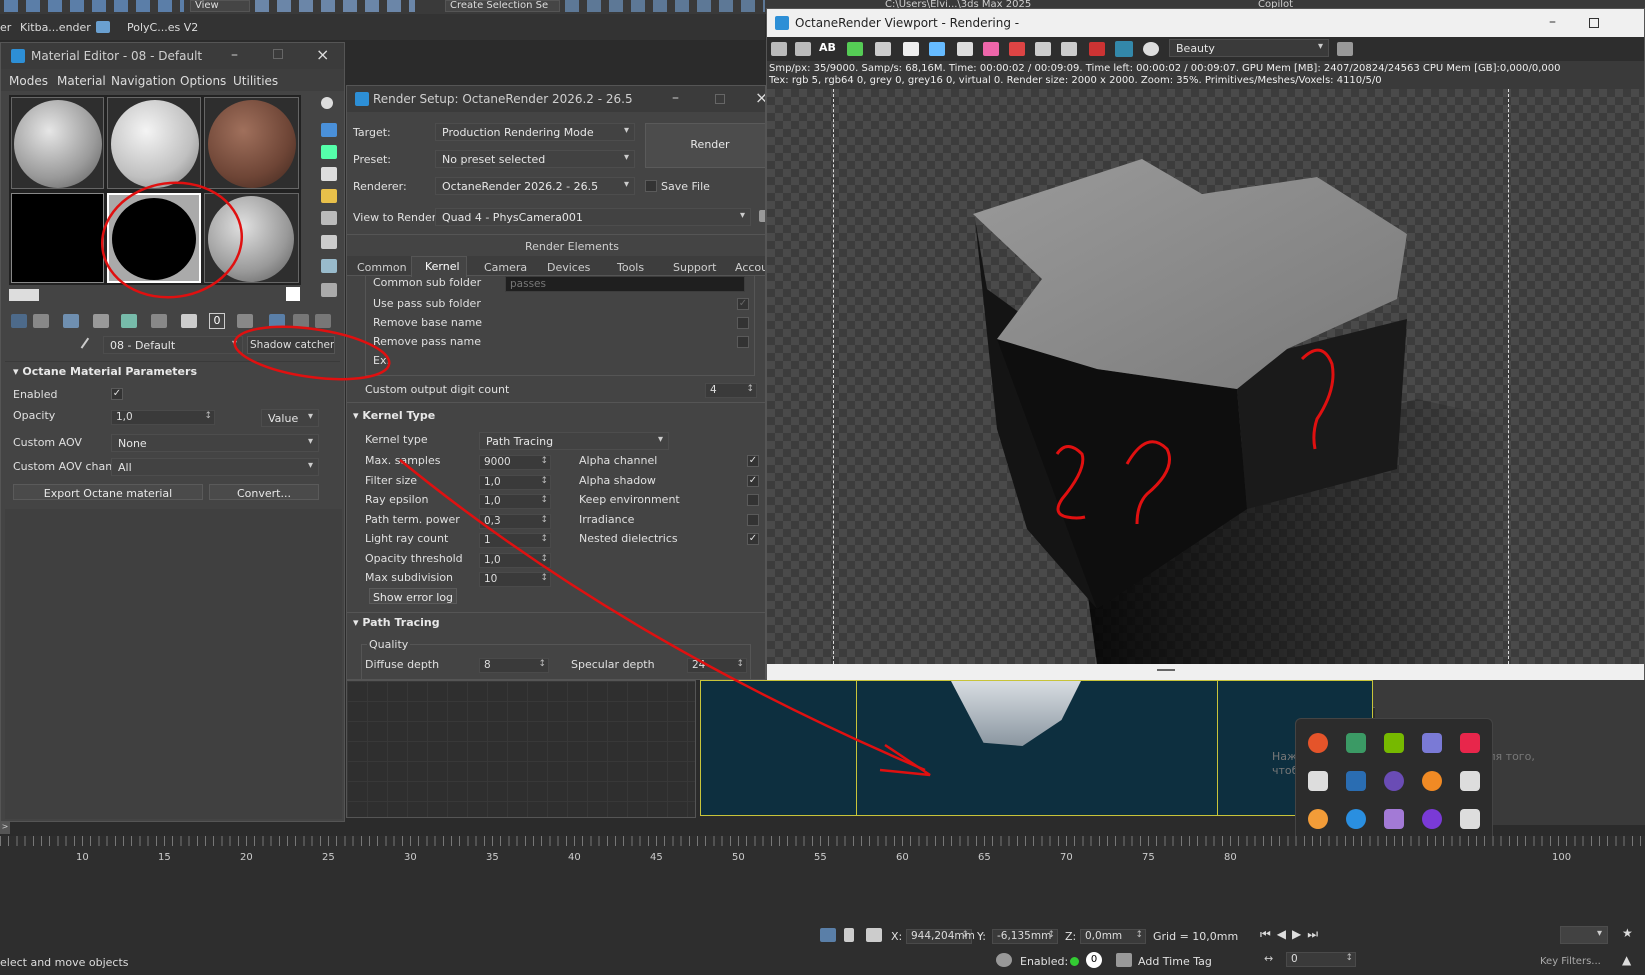 Image resolution: width=1645 pixels, height=975 pixels. What do you see at coordinates (1124, 49) in the screenshot?
I see `octane-sync-icon` at bounding box center [1124, 49].